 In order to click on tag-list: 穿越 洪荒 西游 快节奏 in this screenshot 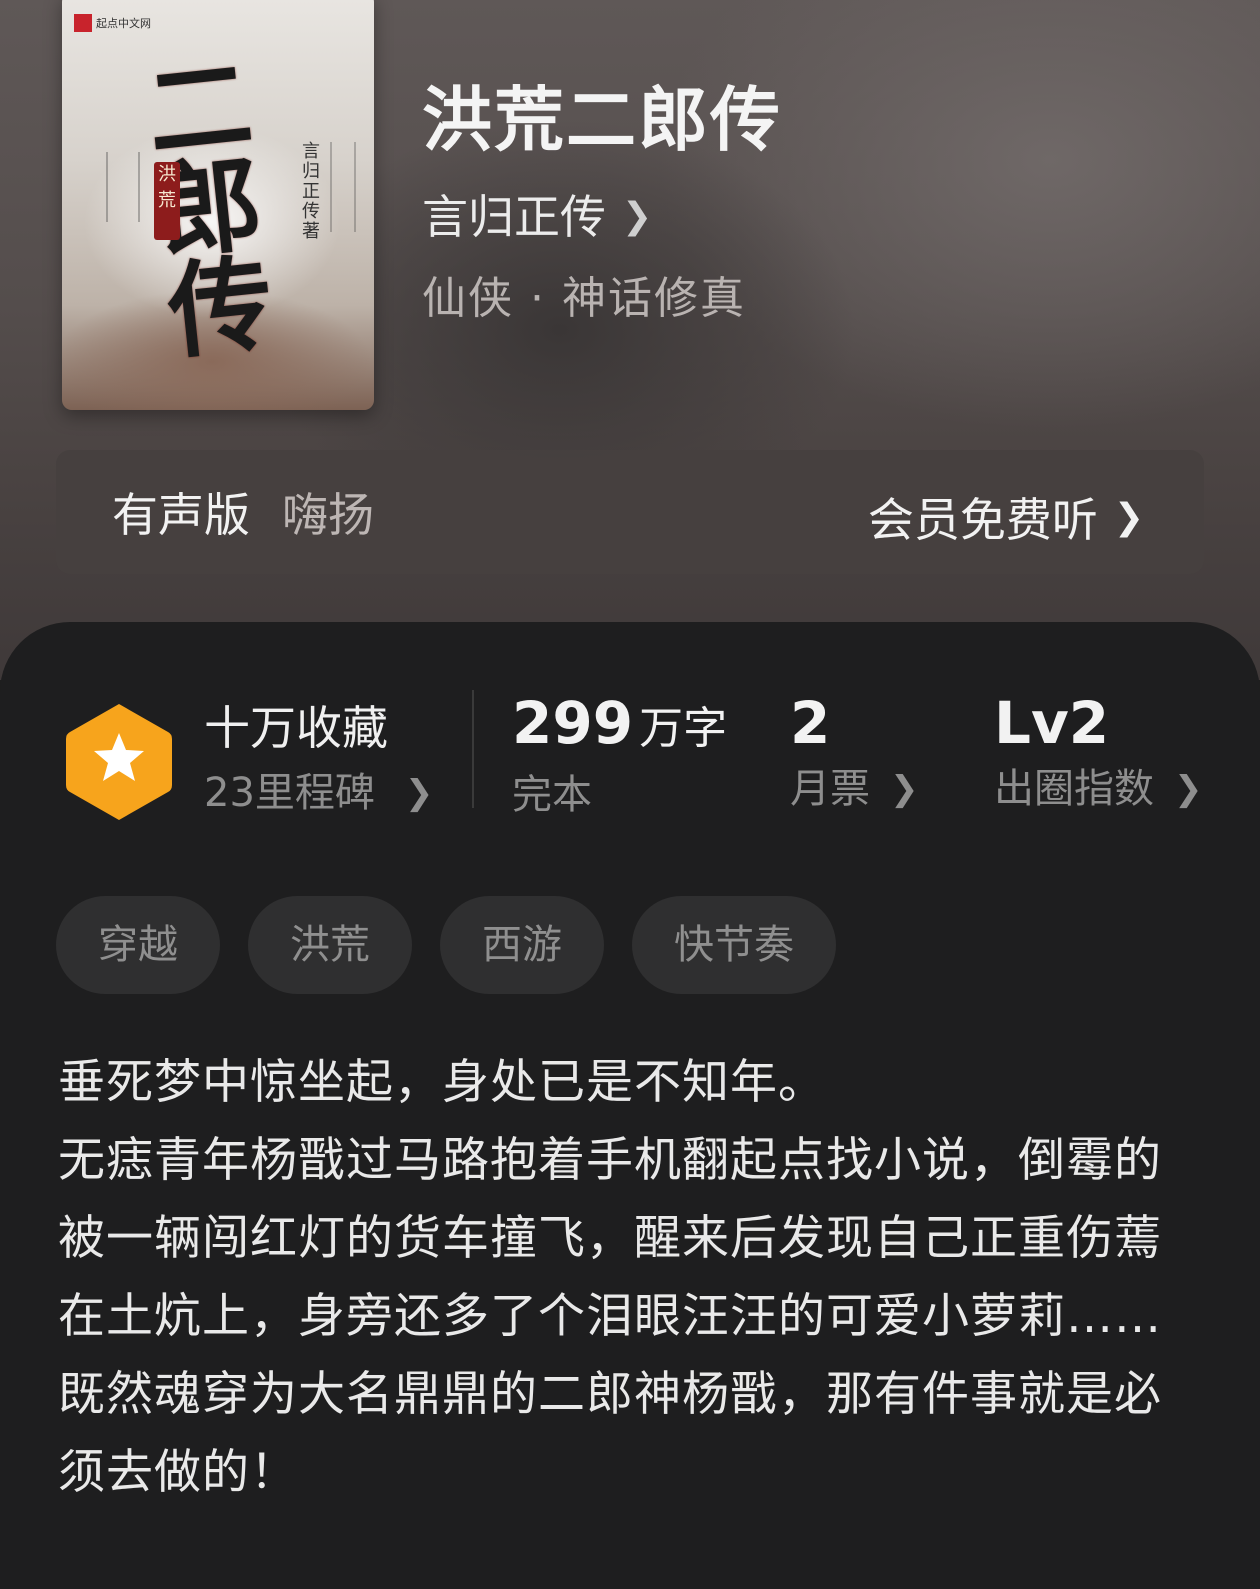, I will do `click(446, 945)`.